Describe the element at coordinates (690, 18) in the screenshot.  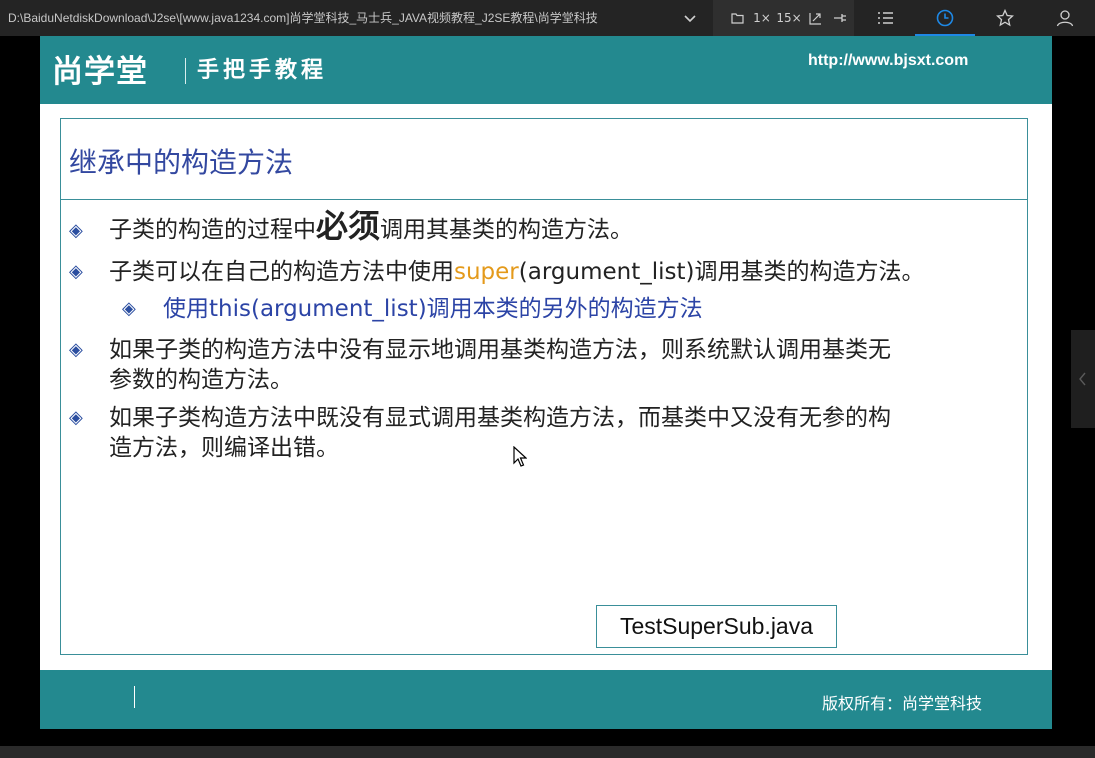
I see `chevron-down-icon` at that location.